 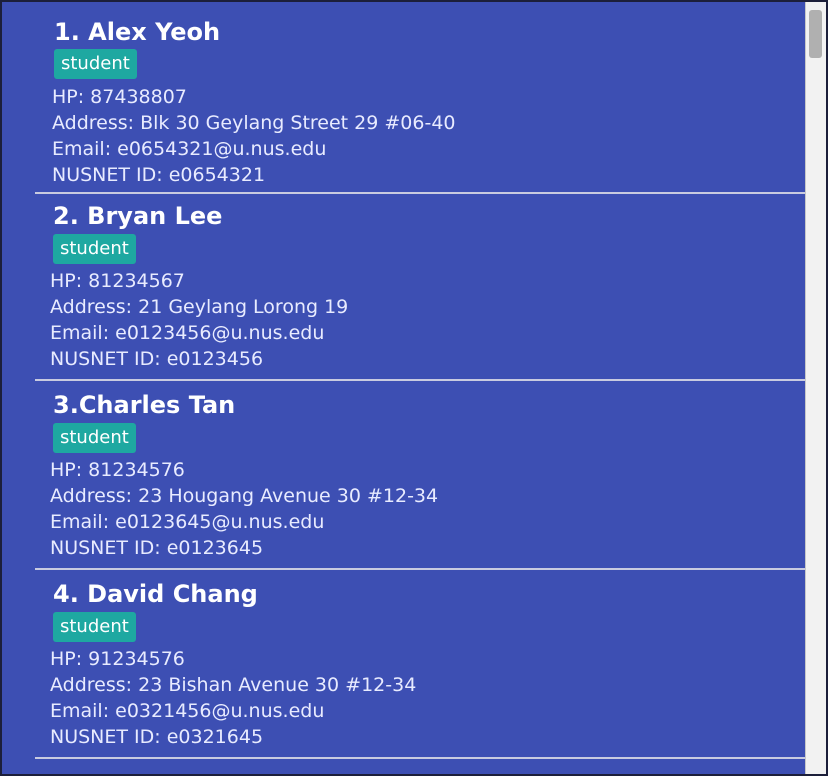 I want to click on email-field: Email: e0123645@u.nus.edu, so click(x=187, y=522).